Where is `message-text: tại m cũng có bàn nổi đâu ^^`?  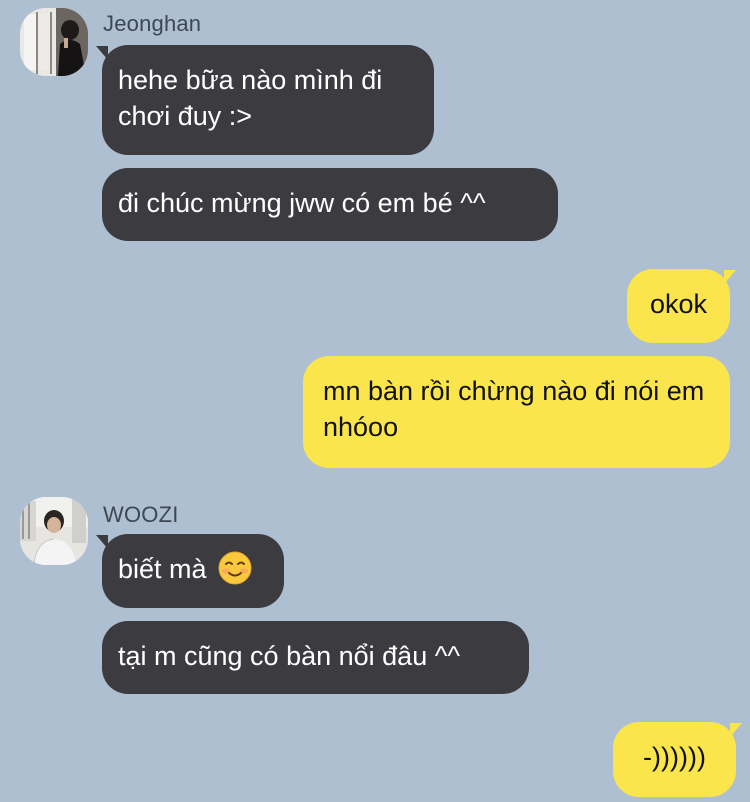
message-text: tại m cũng có bàn nổi đâu ^^ is located at coordinates (289, 656).